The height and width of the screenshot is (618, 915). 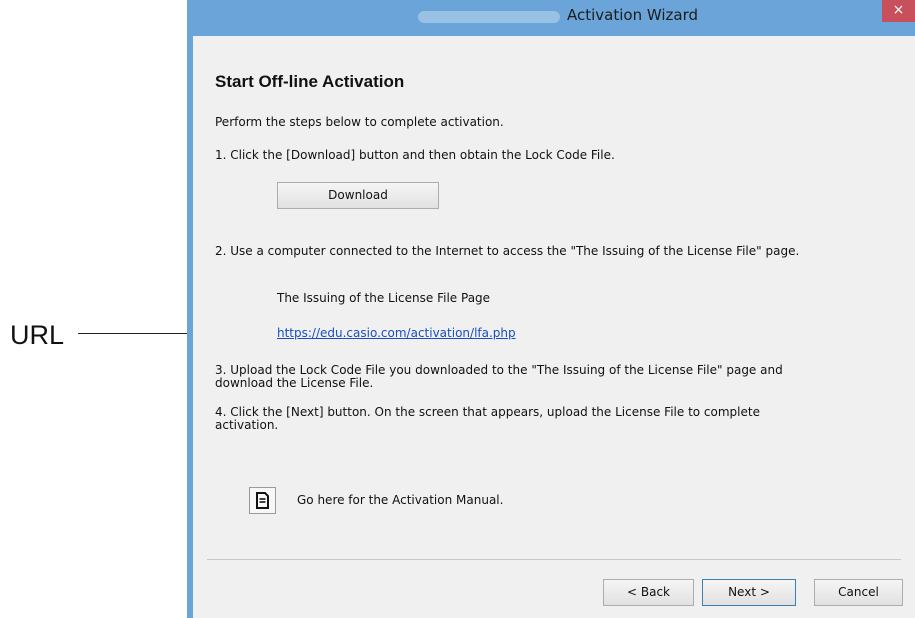 What do you see at coordinates (310, 81) in the screenshot?
I see `page-heading: Start Off-line Activation` at bounding box center [310, 81].